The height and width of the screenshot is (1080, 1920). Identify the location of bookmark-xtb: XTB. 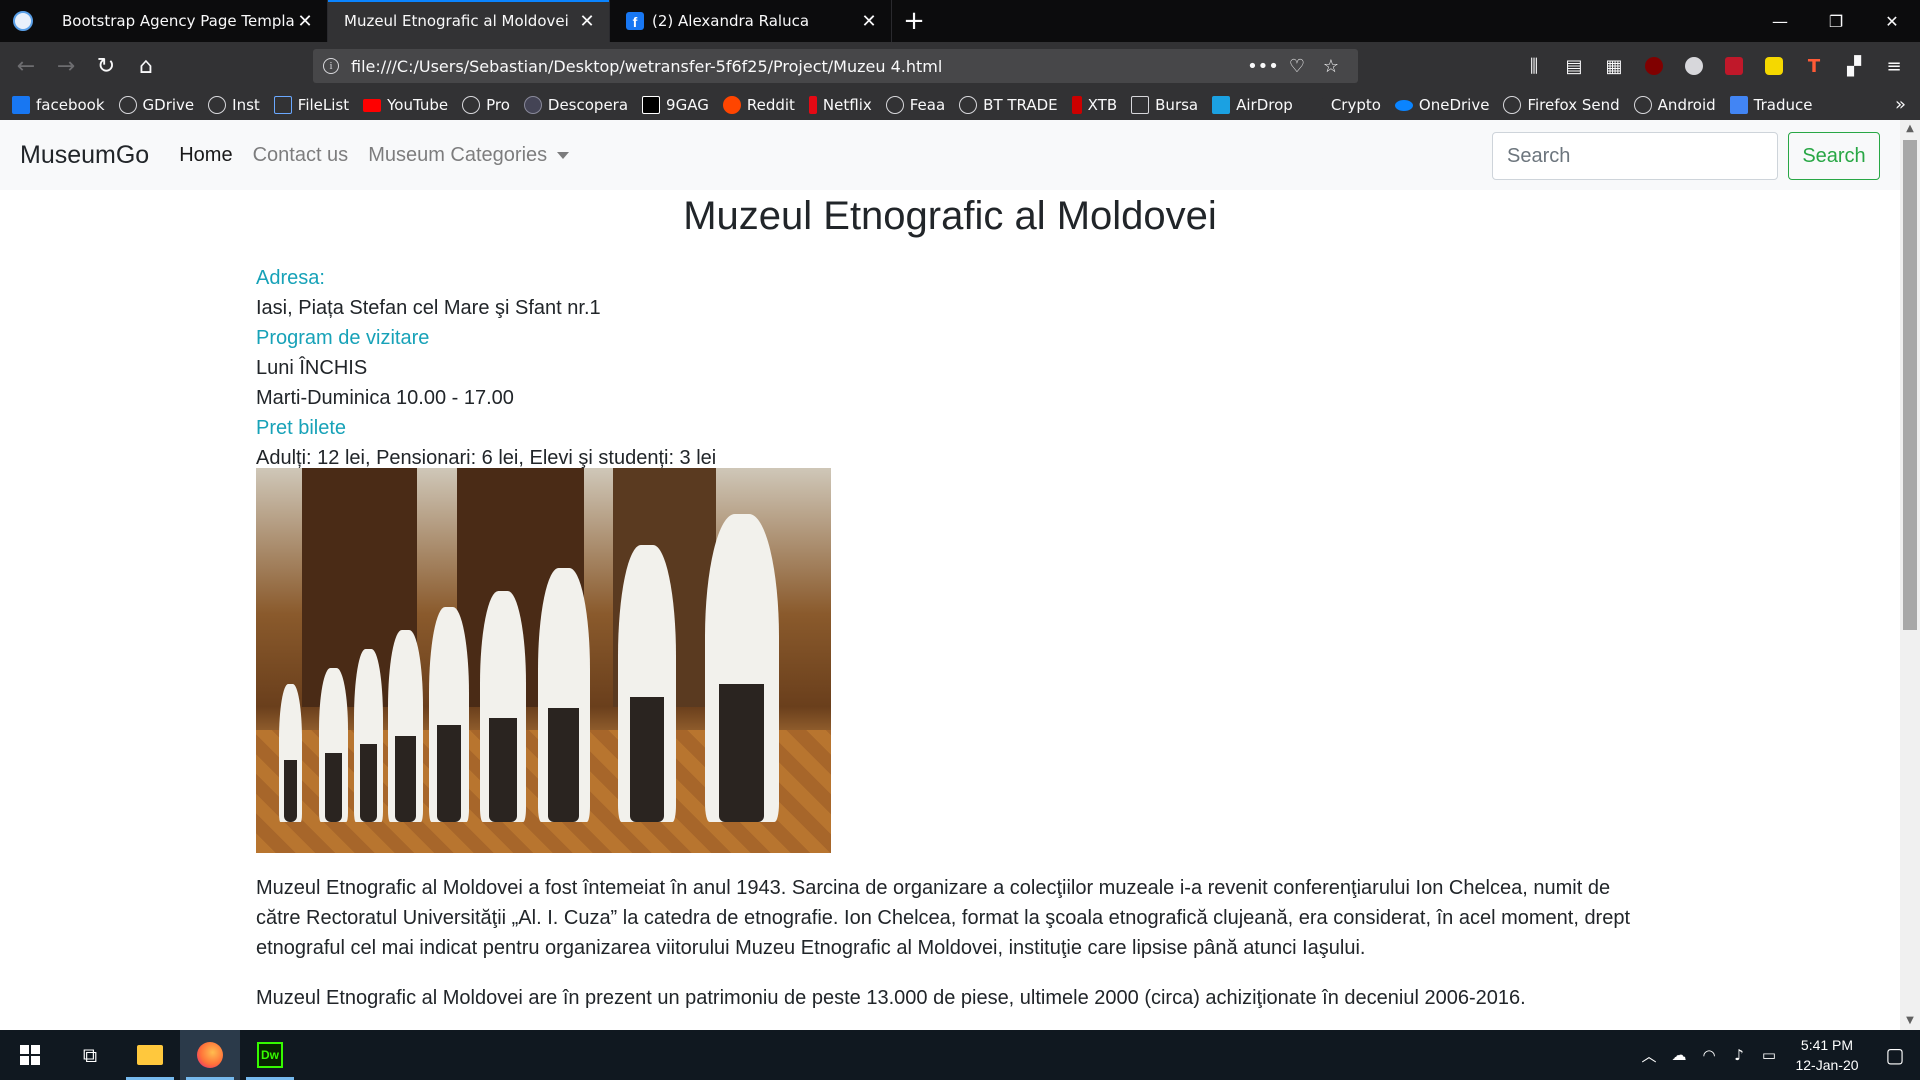
(1094, 105).